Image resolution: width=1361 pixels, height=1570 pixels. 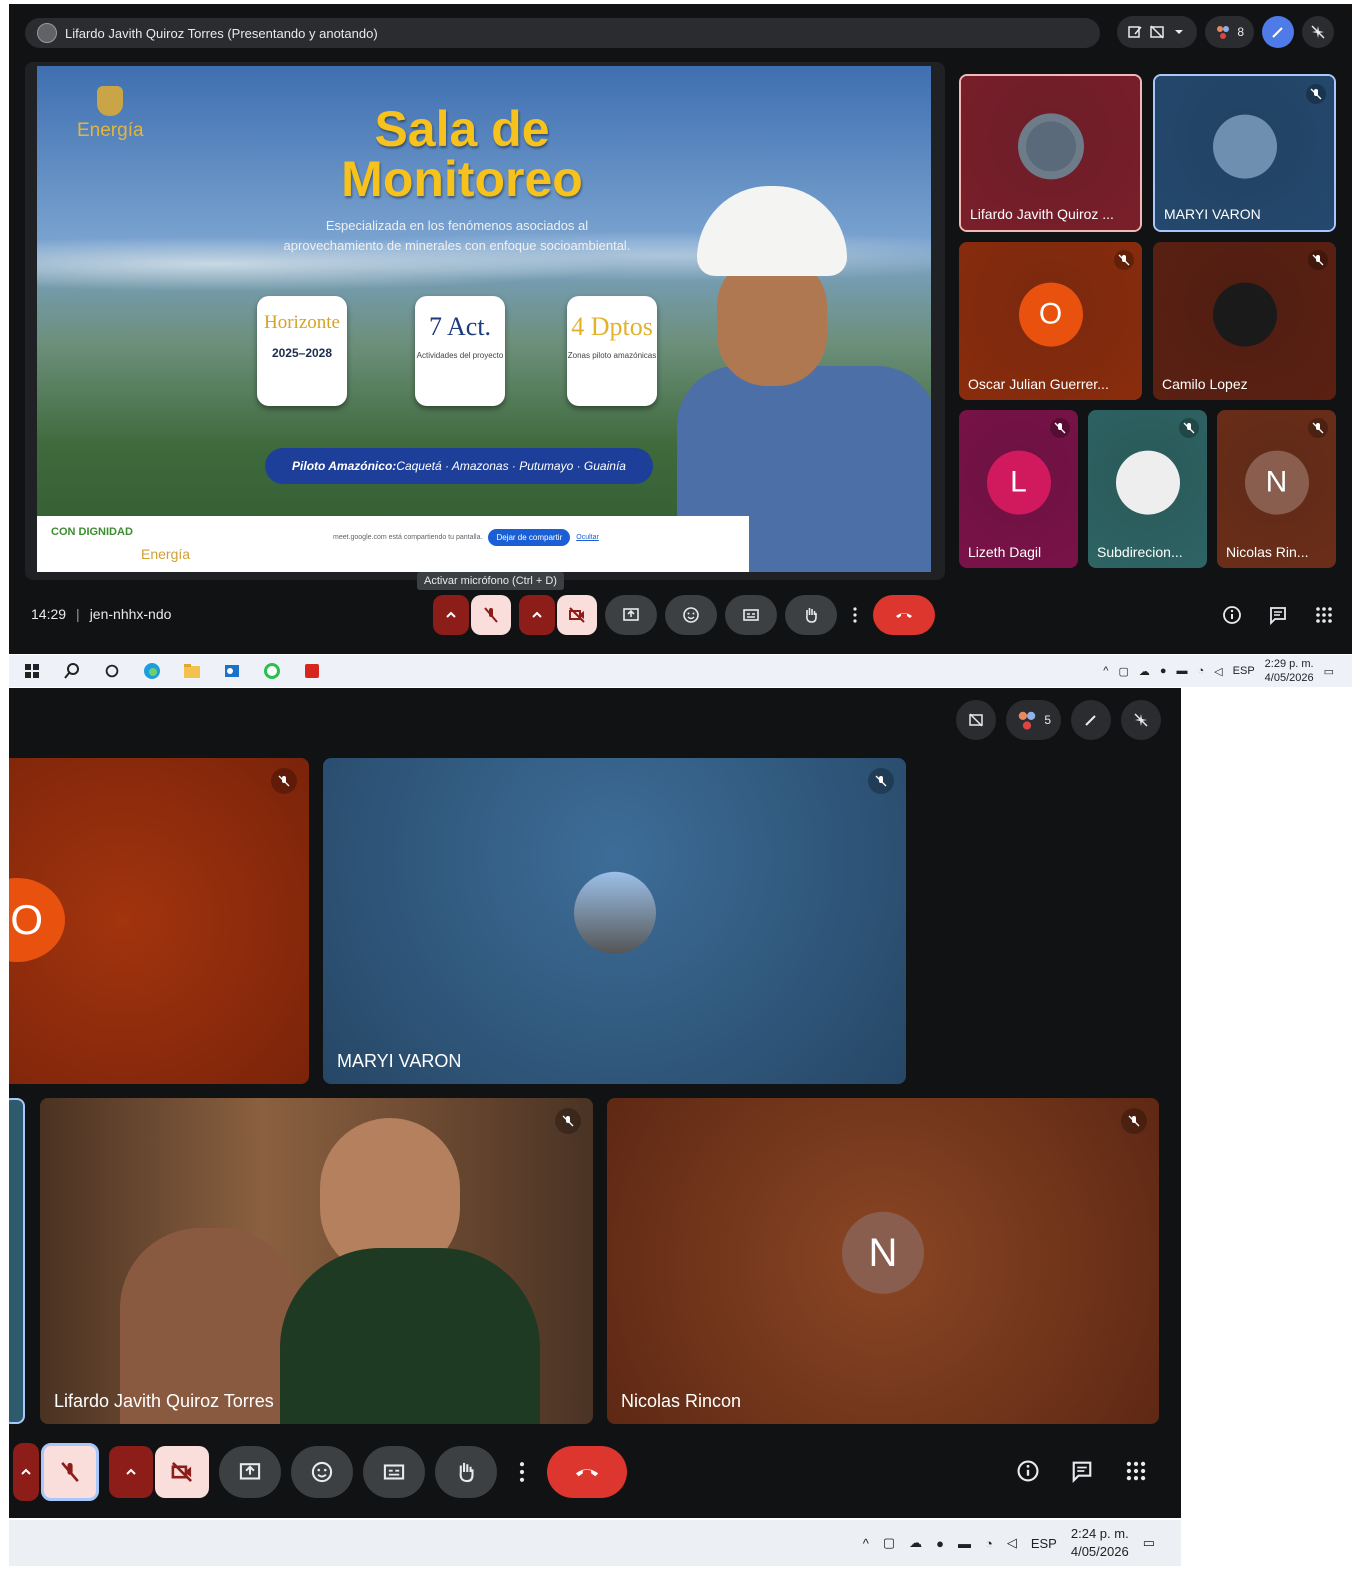 I want to click on acrobat-icon, so click(x=312, y=671).